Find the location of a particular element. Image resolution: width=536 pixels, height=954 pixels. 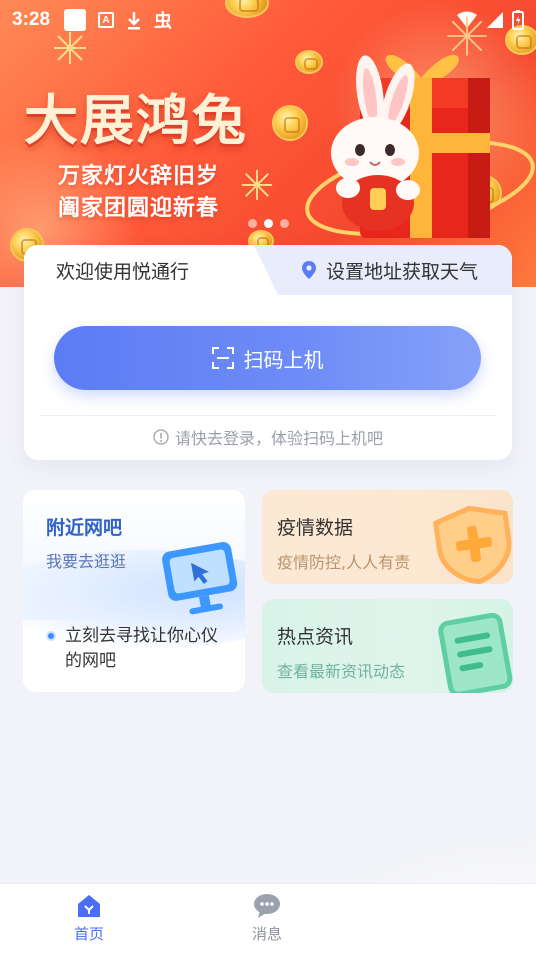

epidemic-title: 疫情数据 is located at coordinates (315, 528).